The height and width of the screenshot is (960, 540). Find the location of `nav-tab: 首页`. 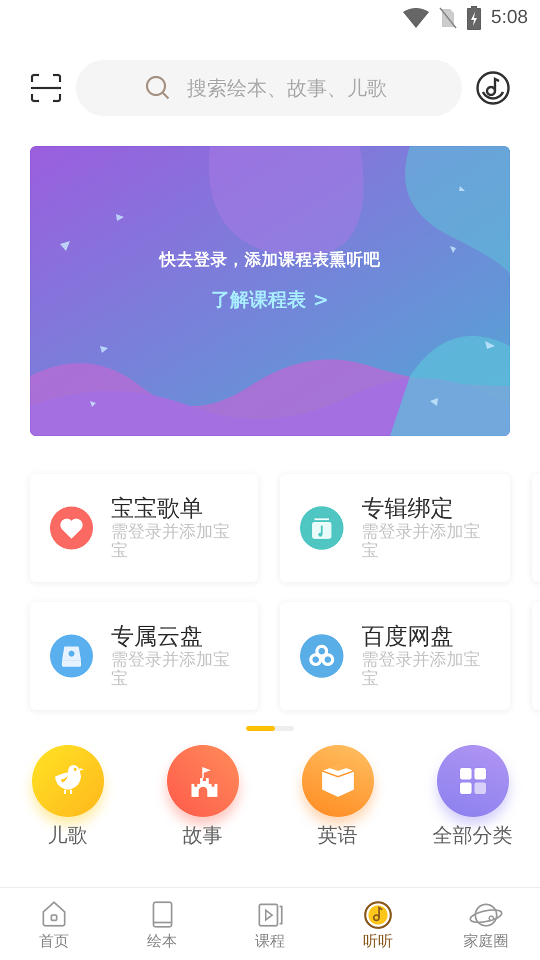

nav-tab: 首页 is located at coordinates (54, 924).